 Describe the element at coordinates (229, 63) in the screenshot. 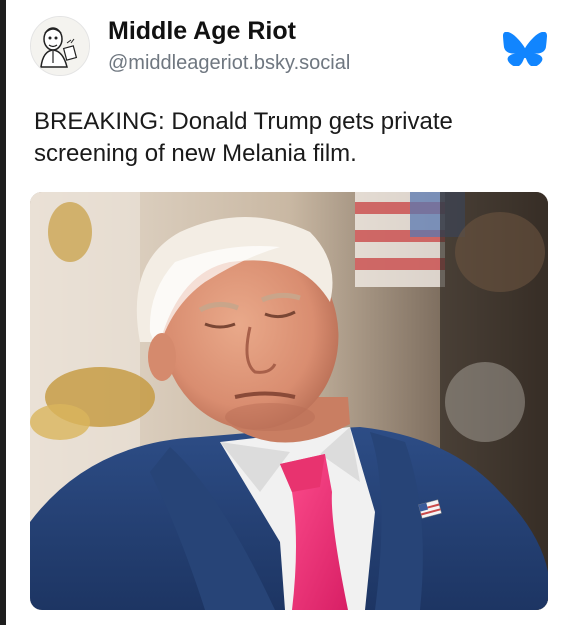

I see `author-handle: @middleageriot.bsky.social` at that location.